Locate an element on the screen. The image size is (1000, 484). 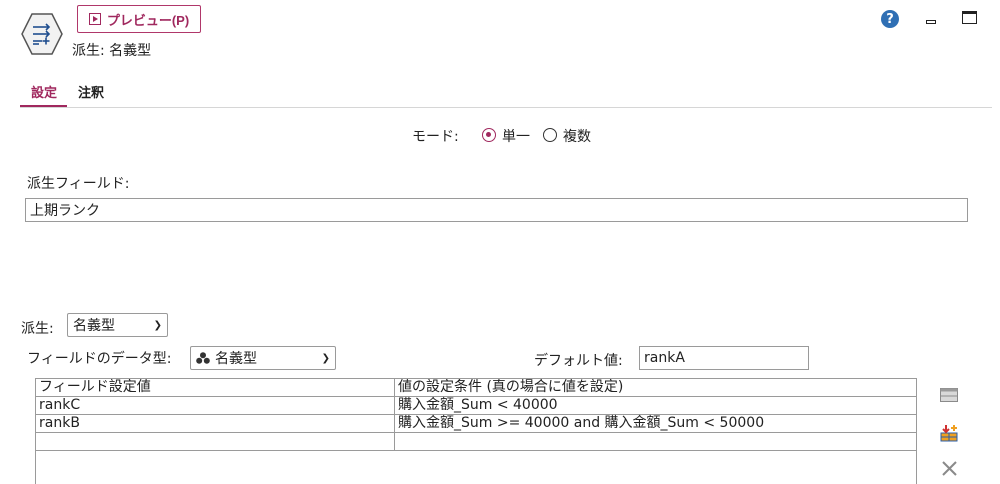
play-icon is located at coordinates (94, 19).